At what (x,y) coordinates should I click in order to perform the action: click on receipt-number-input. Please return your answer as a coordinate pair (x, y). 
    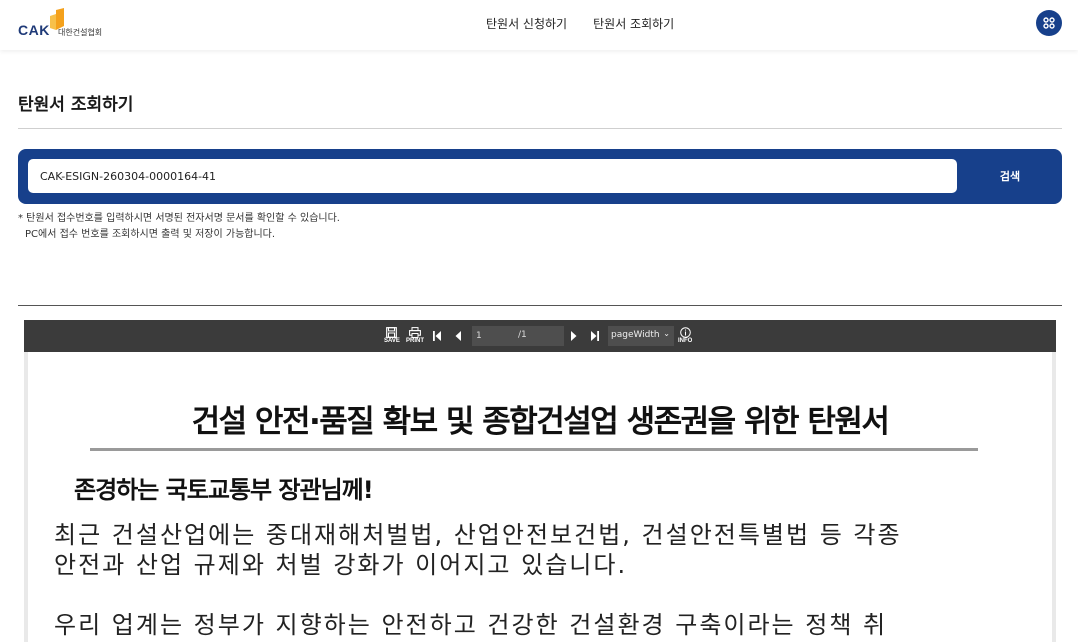
    Looking at the image, I should click on (492, 176).